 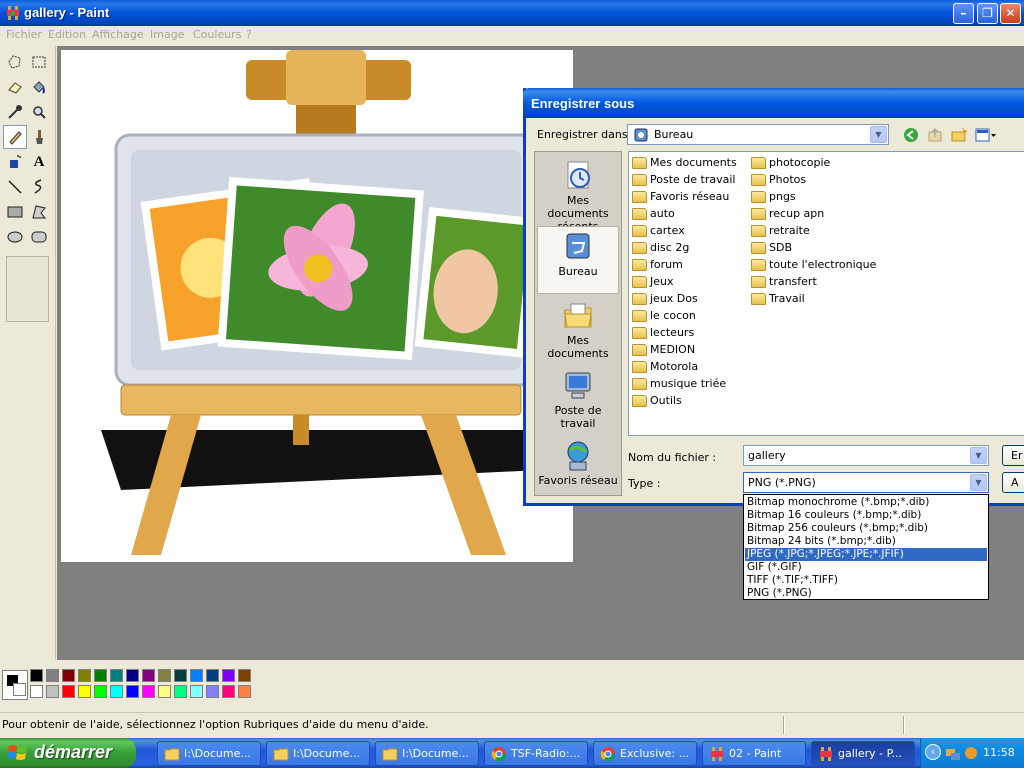 What do you see at coordinates (15, 237) in the screenshot?
I see `ellipse-icon` at bounding box center [15, 237].